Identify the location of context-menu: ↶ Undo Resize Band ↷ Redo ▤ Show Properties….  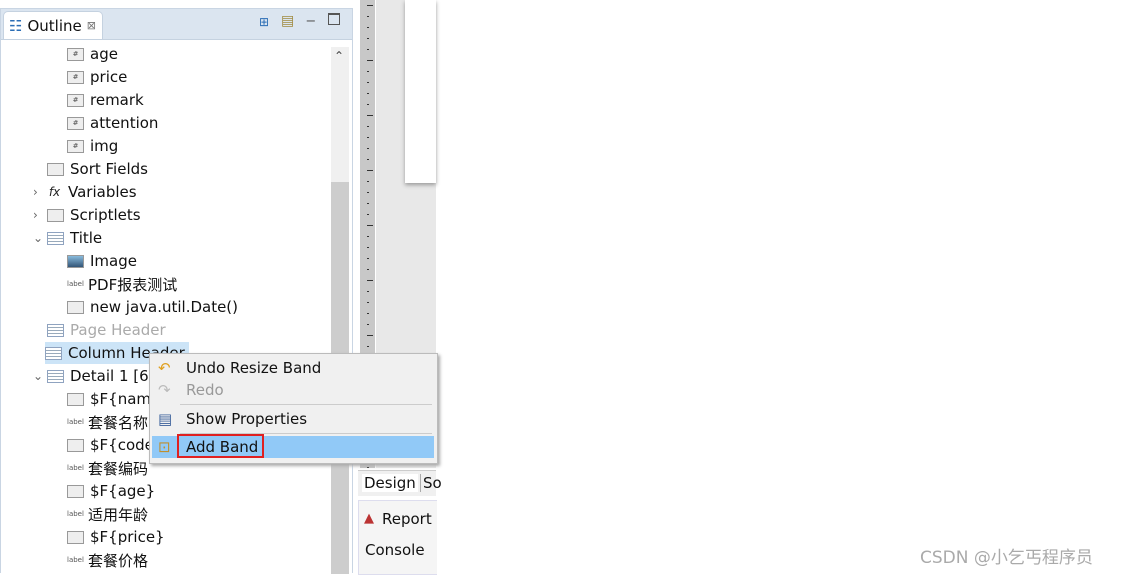
(293, 408).